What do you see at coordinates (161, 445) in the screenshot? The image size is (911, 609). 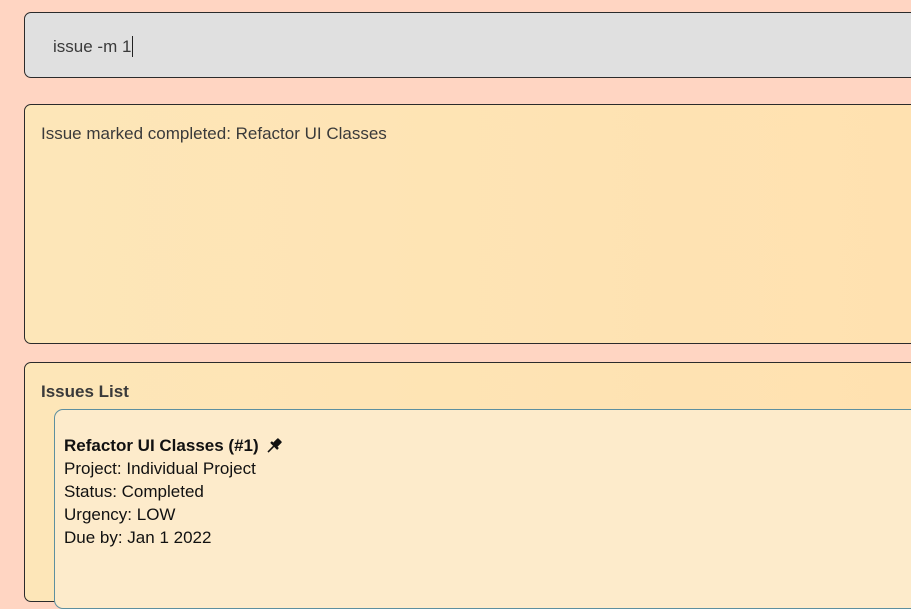 I see `issue-title: Refactor UI Classes (#1)` at bounding box center [161, 445].